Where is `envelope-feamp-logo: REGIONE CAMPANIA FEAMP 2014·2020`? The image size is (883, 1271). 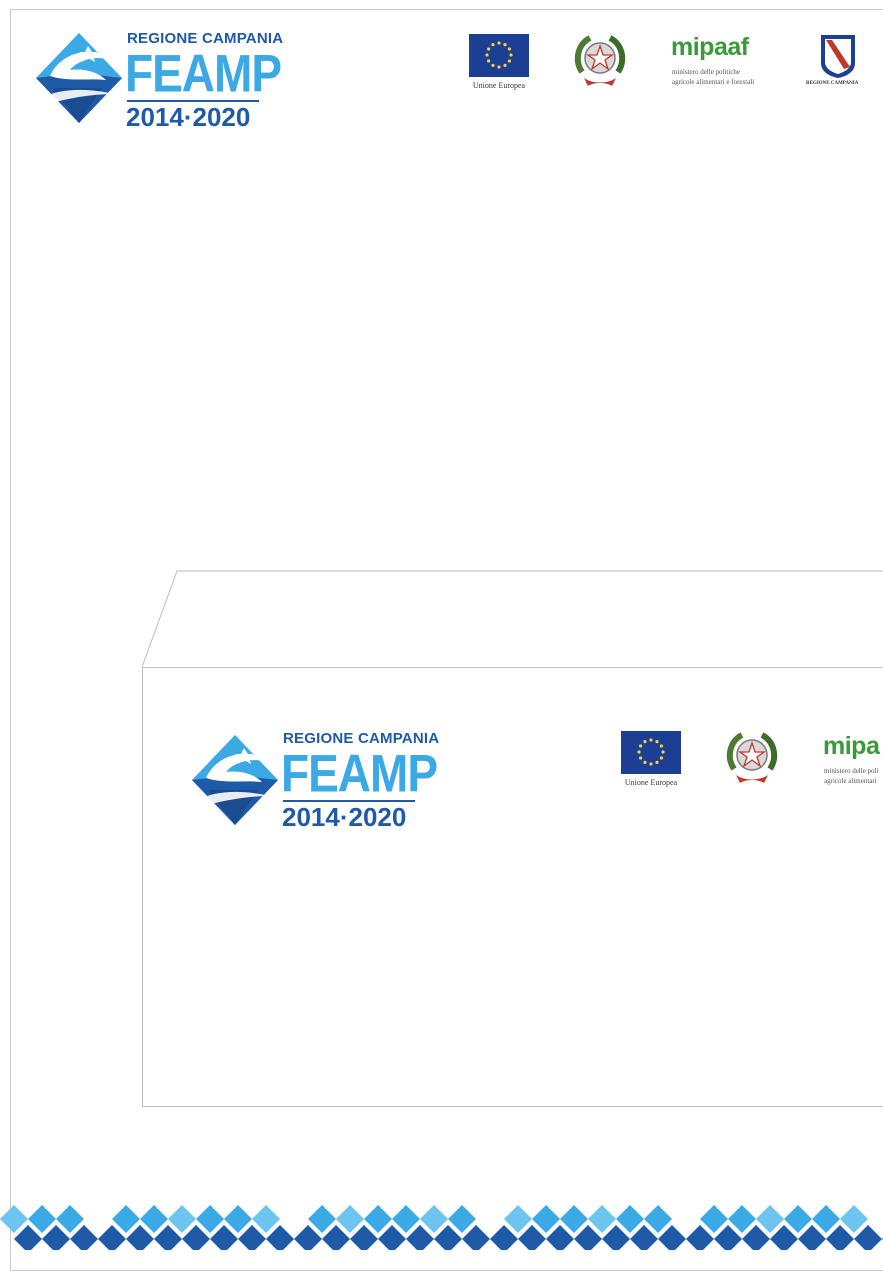 envelope-feamp-logo: REGIONE CAMPANIA FEAMP 2014·2020 is located at coordinates (313, 782).